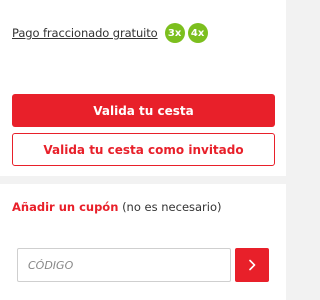  Describe the element at coordinates (197, 33) in the screenshot. I see `badge-4x: 4x` at that location.